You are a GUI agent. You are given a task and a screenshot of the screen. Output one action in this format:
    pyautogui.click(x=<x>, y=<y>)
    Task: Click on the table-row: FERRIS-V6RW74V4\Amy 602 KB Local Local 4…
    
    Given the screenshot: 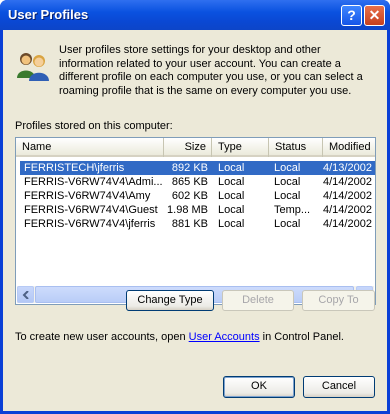 What is the action you would take?
    pyautogui.click(x=195, y=196)
    